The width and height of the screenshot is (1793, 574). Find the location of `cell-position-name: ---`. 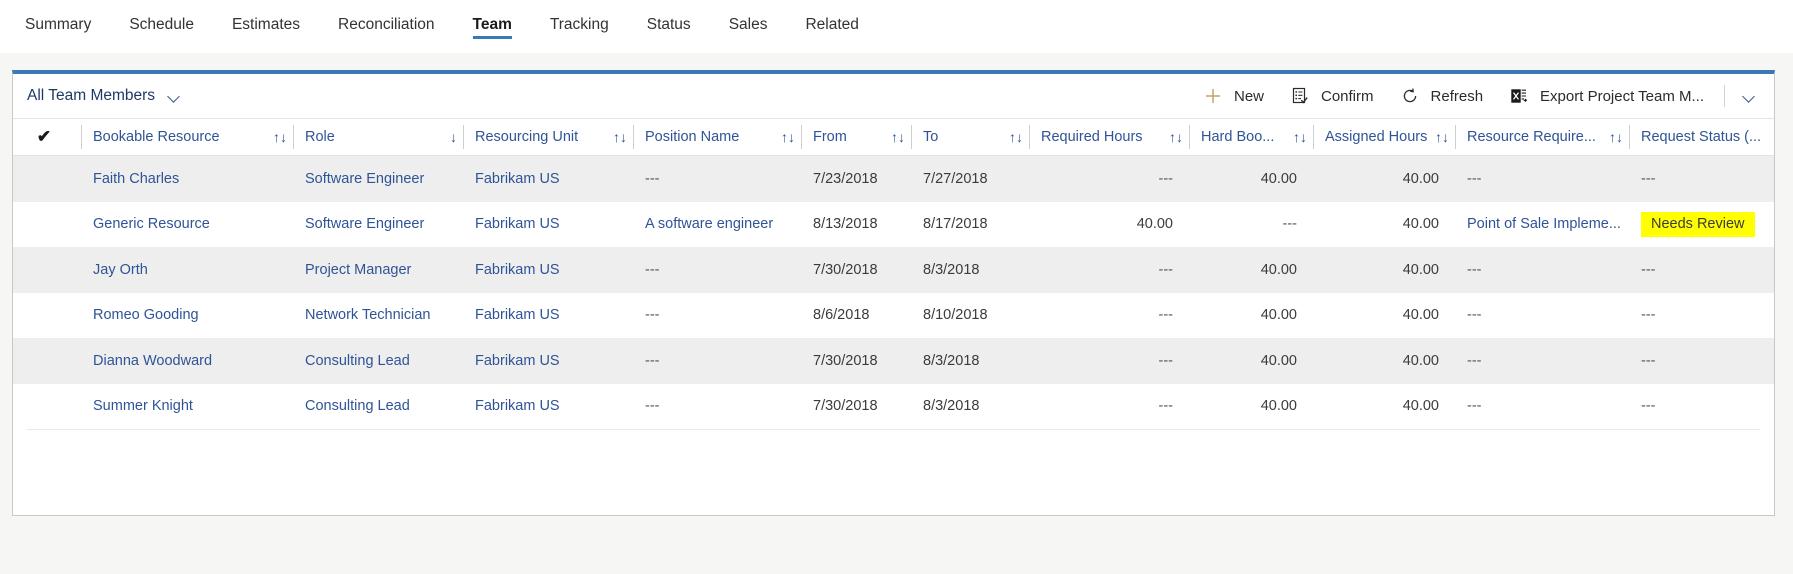

cell-position-name: --- is located at coordinates (652, 269).